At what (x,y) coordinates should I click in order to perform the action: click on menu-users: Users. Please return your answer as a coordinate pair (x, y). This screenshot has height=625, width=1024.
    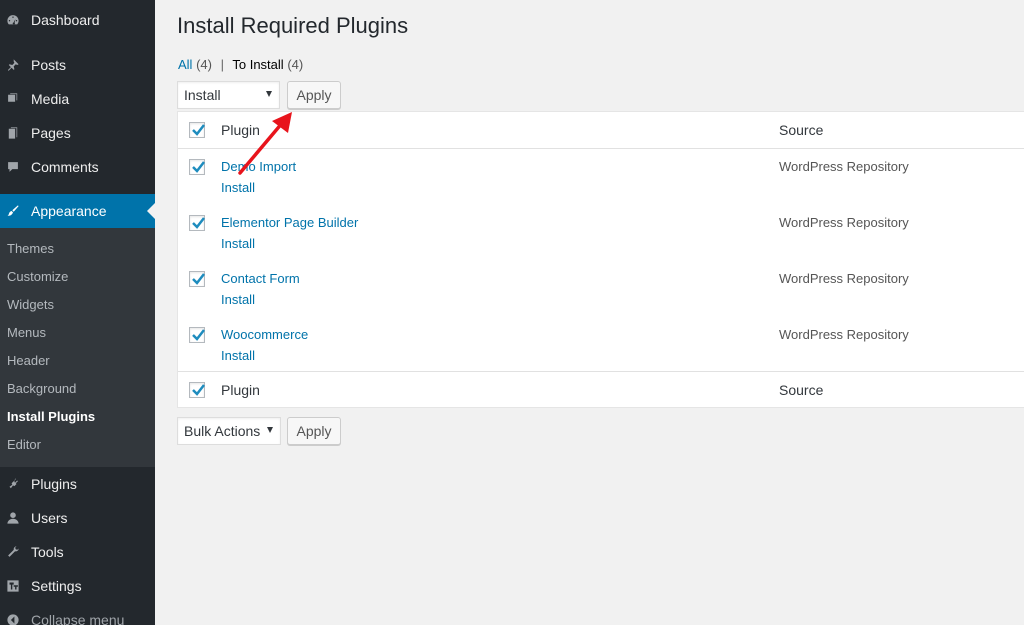
    Looking at the image, I should click on (77, 518).